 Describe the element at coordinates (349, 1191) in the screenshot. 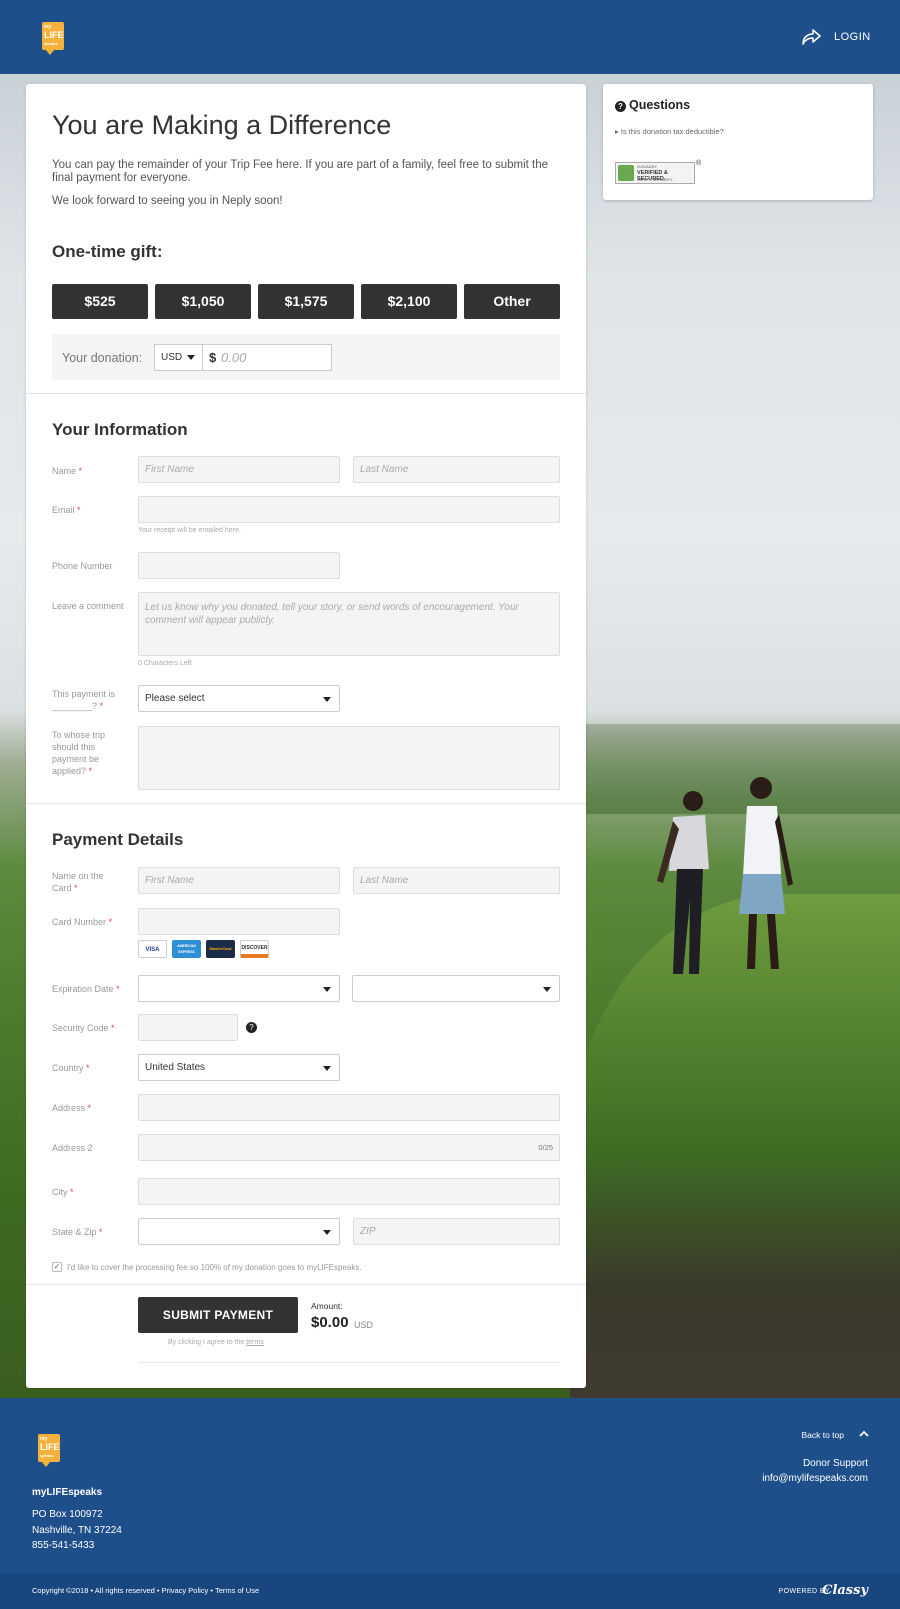

I see `city-input` at that location.